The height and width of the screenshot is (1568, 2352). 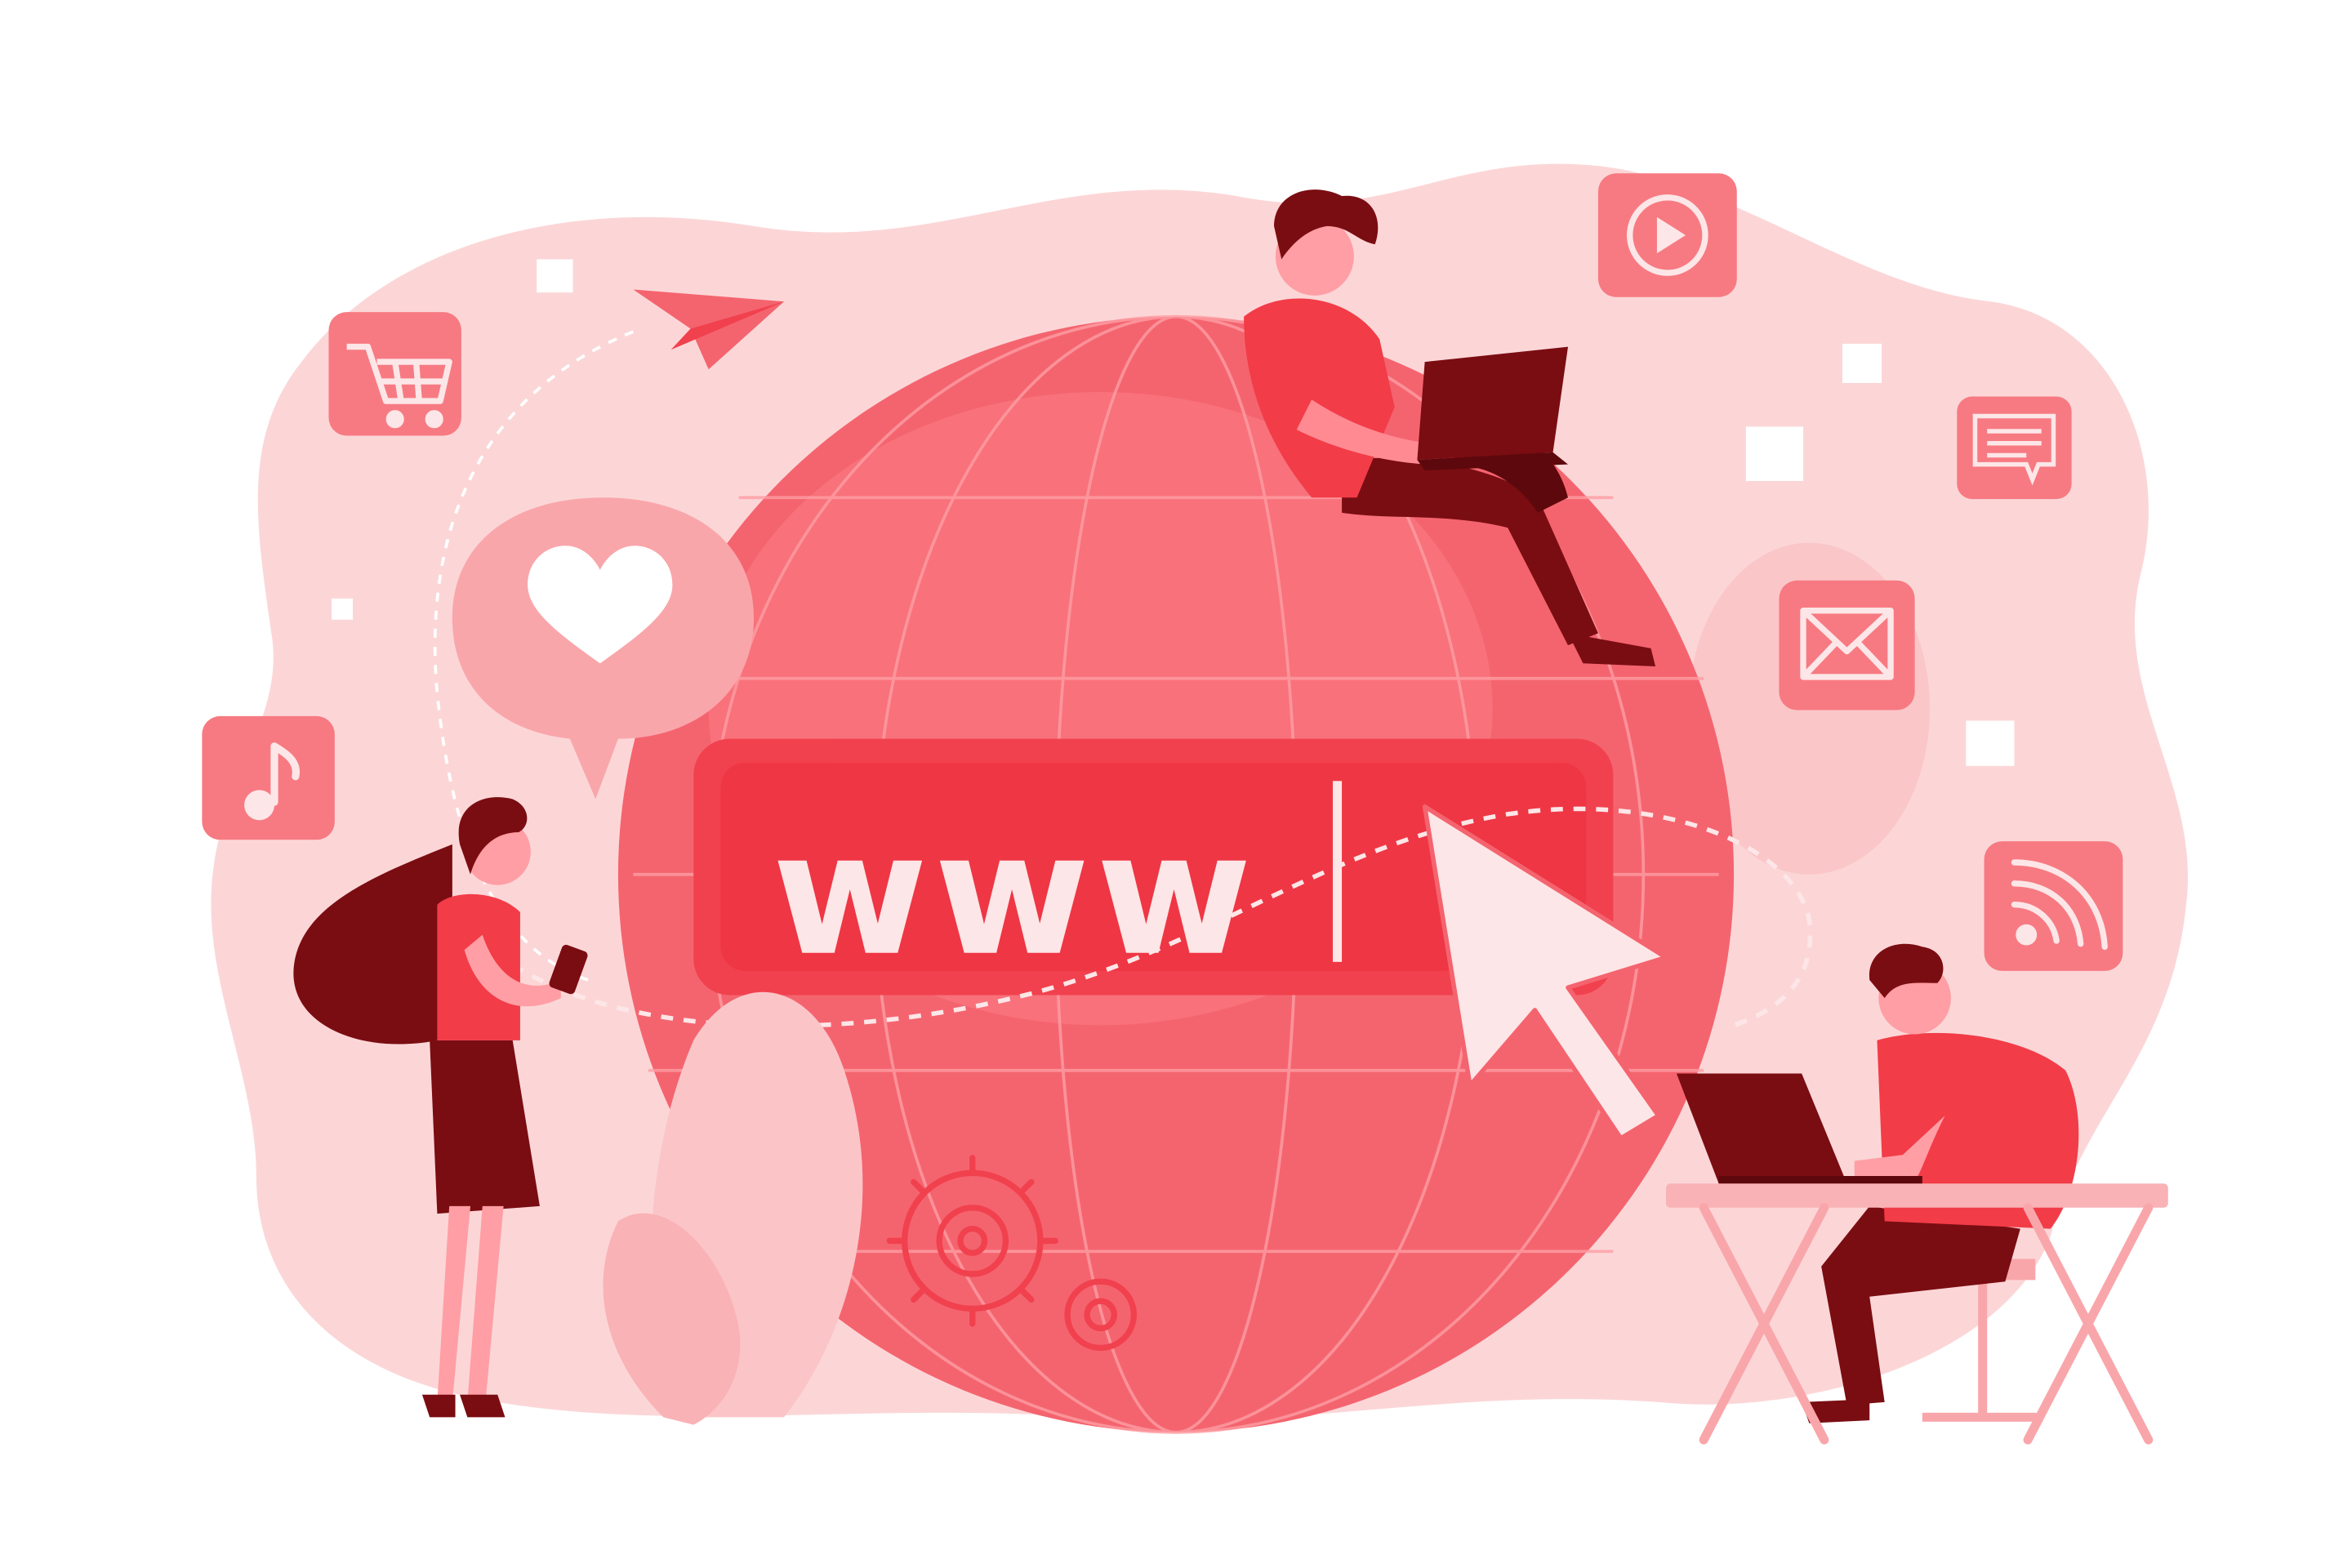 I want to click on mail-tile, so click(x=1847, y=645).